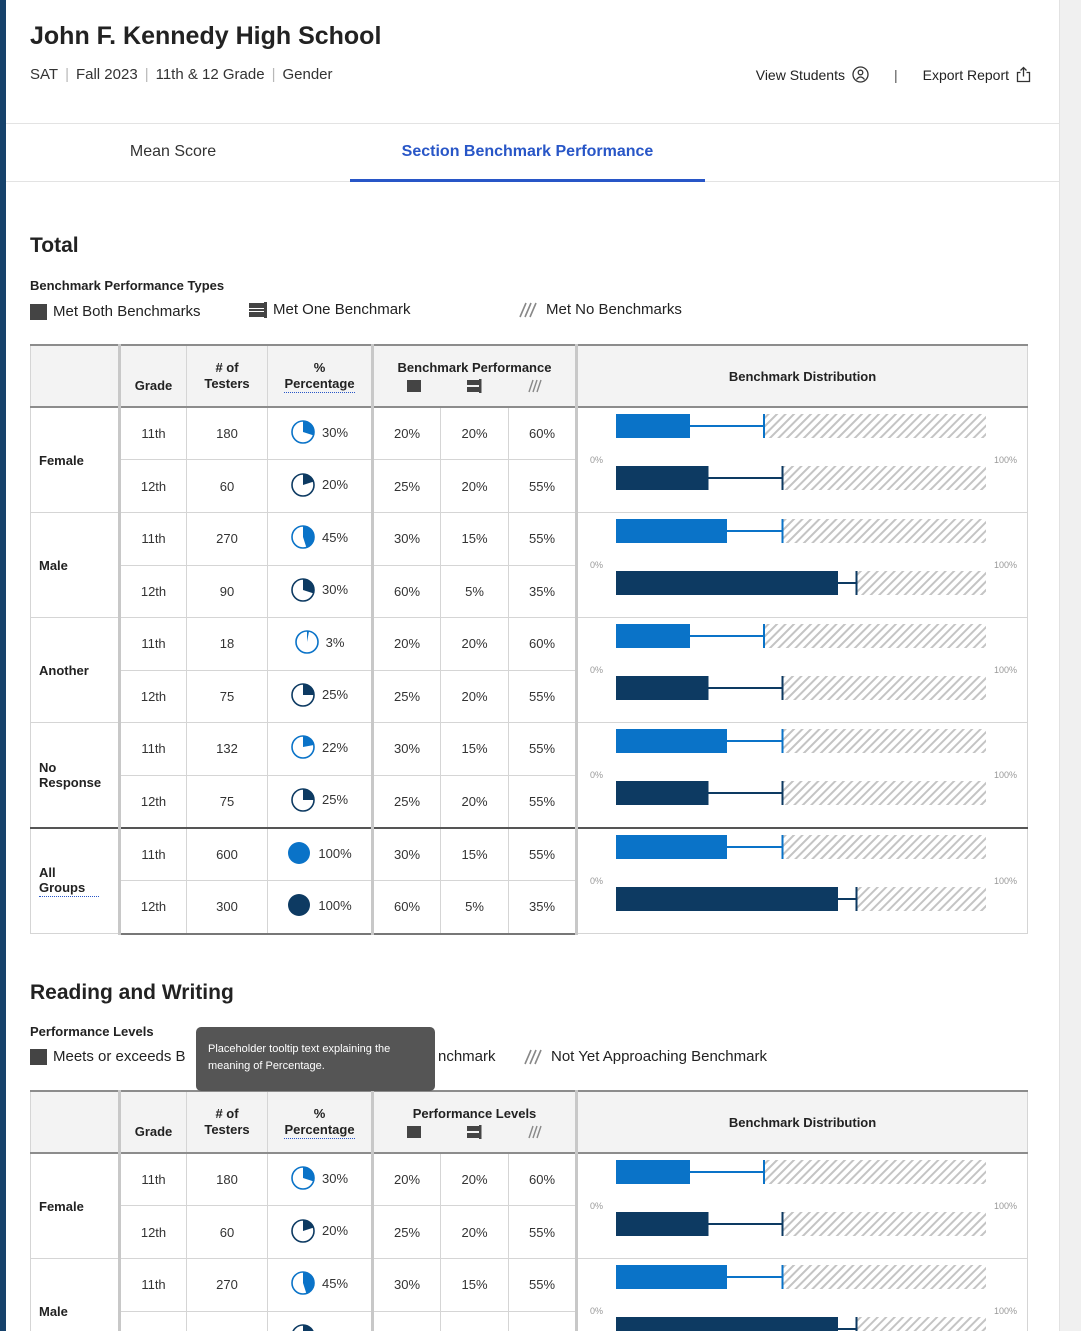  What do you see at coordinates (227, 433) in the screenshot?
I see `testers-cell: 180` at bounding box center [227, 433].